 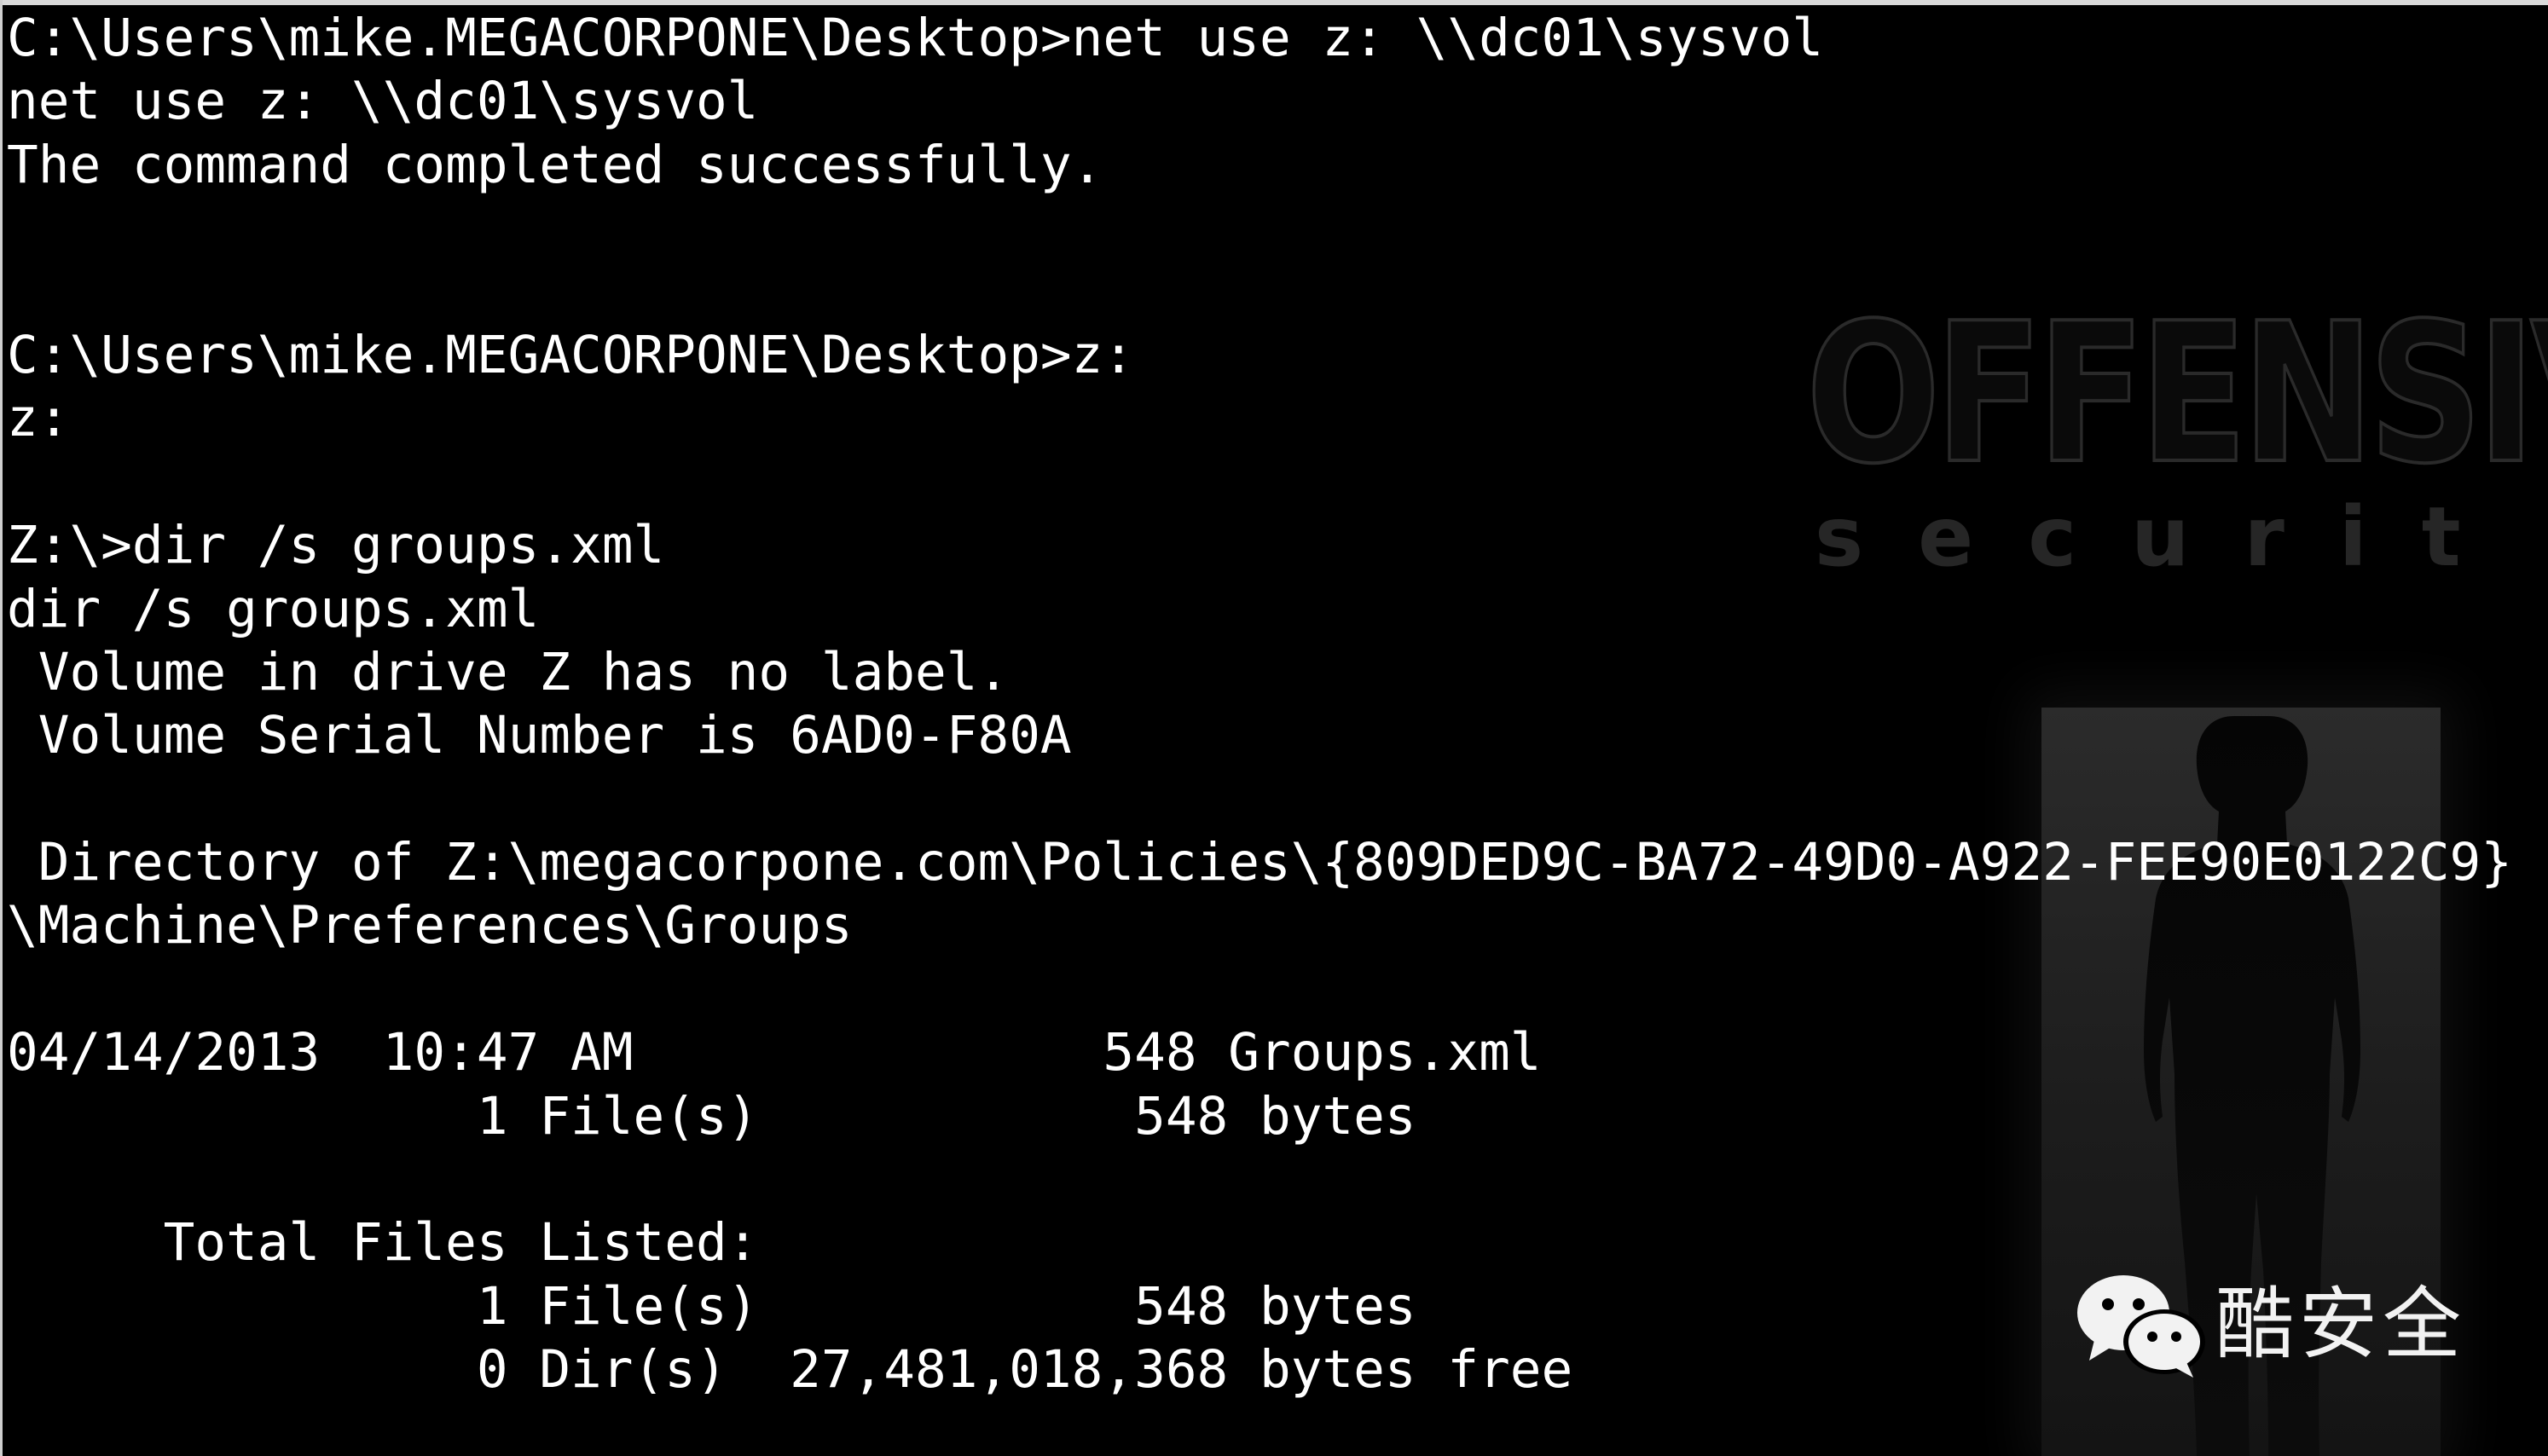 I want to click on console-line: Total Files Listed:, so click(x=383, y=1243).